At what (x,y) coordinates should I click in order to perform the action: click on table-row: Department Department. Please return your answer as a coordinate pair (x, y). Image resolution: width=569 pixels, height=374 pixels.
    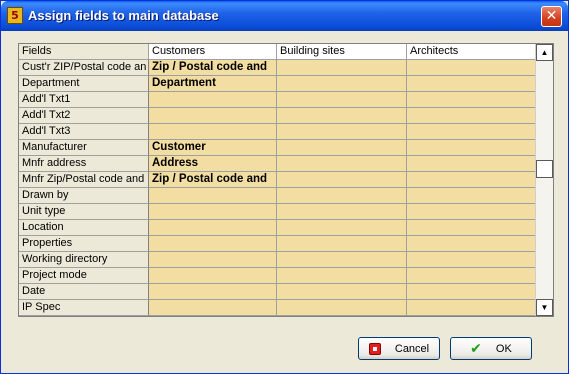
    Looking at the image, I should click on (277, 84).